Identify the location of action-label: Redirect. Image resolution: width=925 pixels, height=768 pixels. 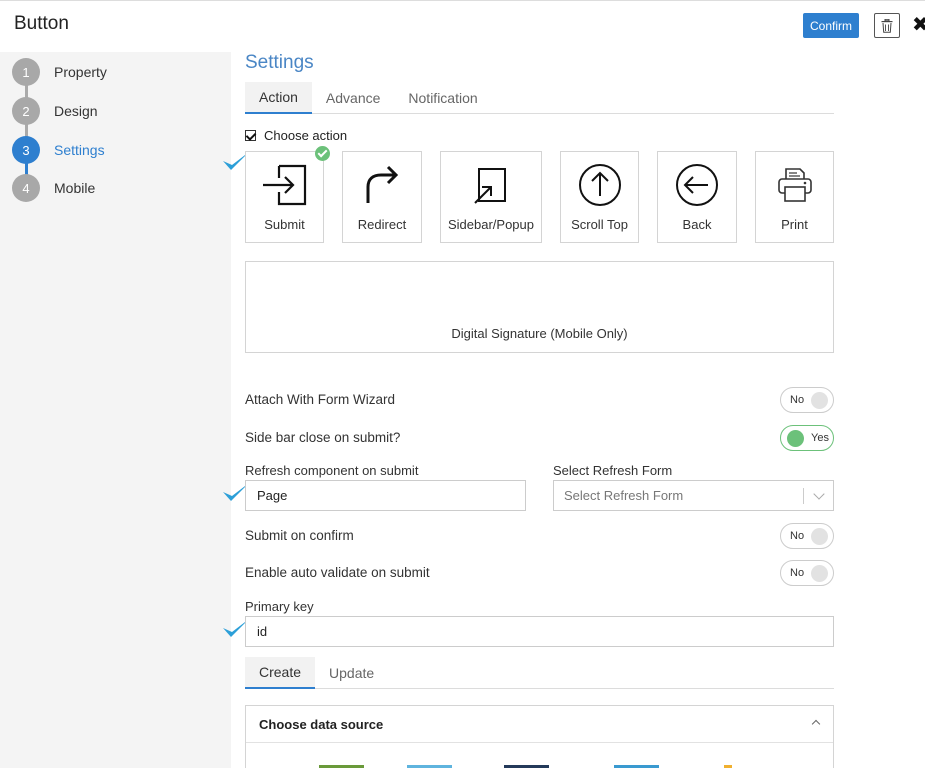
(382, 224).